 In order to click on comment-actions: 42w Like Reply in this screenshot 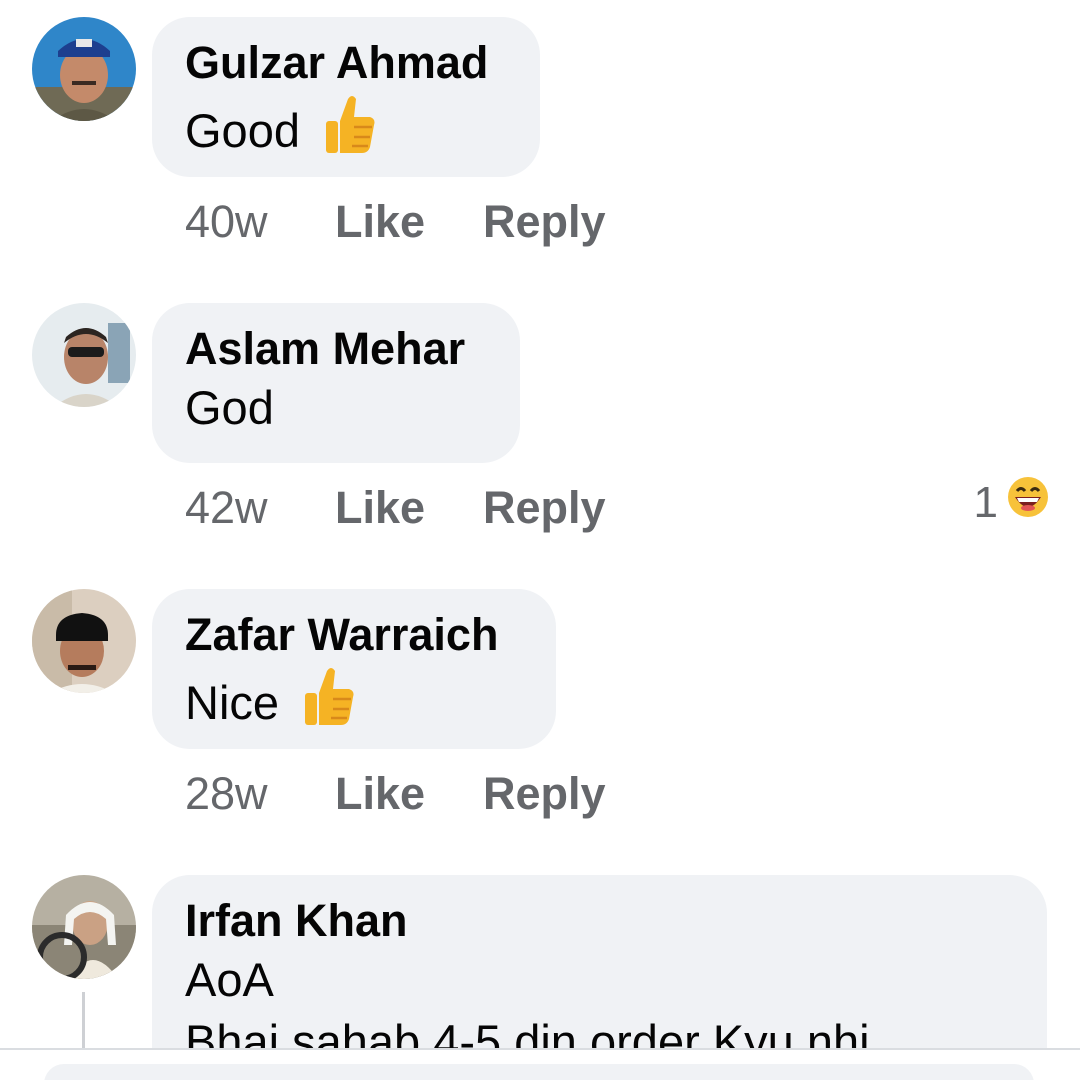, I will do `click(395, 508)`.